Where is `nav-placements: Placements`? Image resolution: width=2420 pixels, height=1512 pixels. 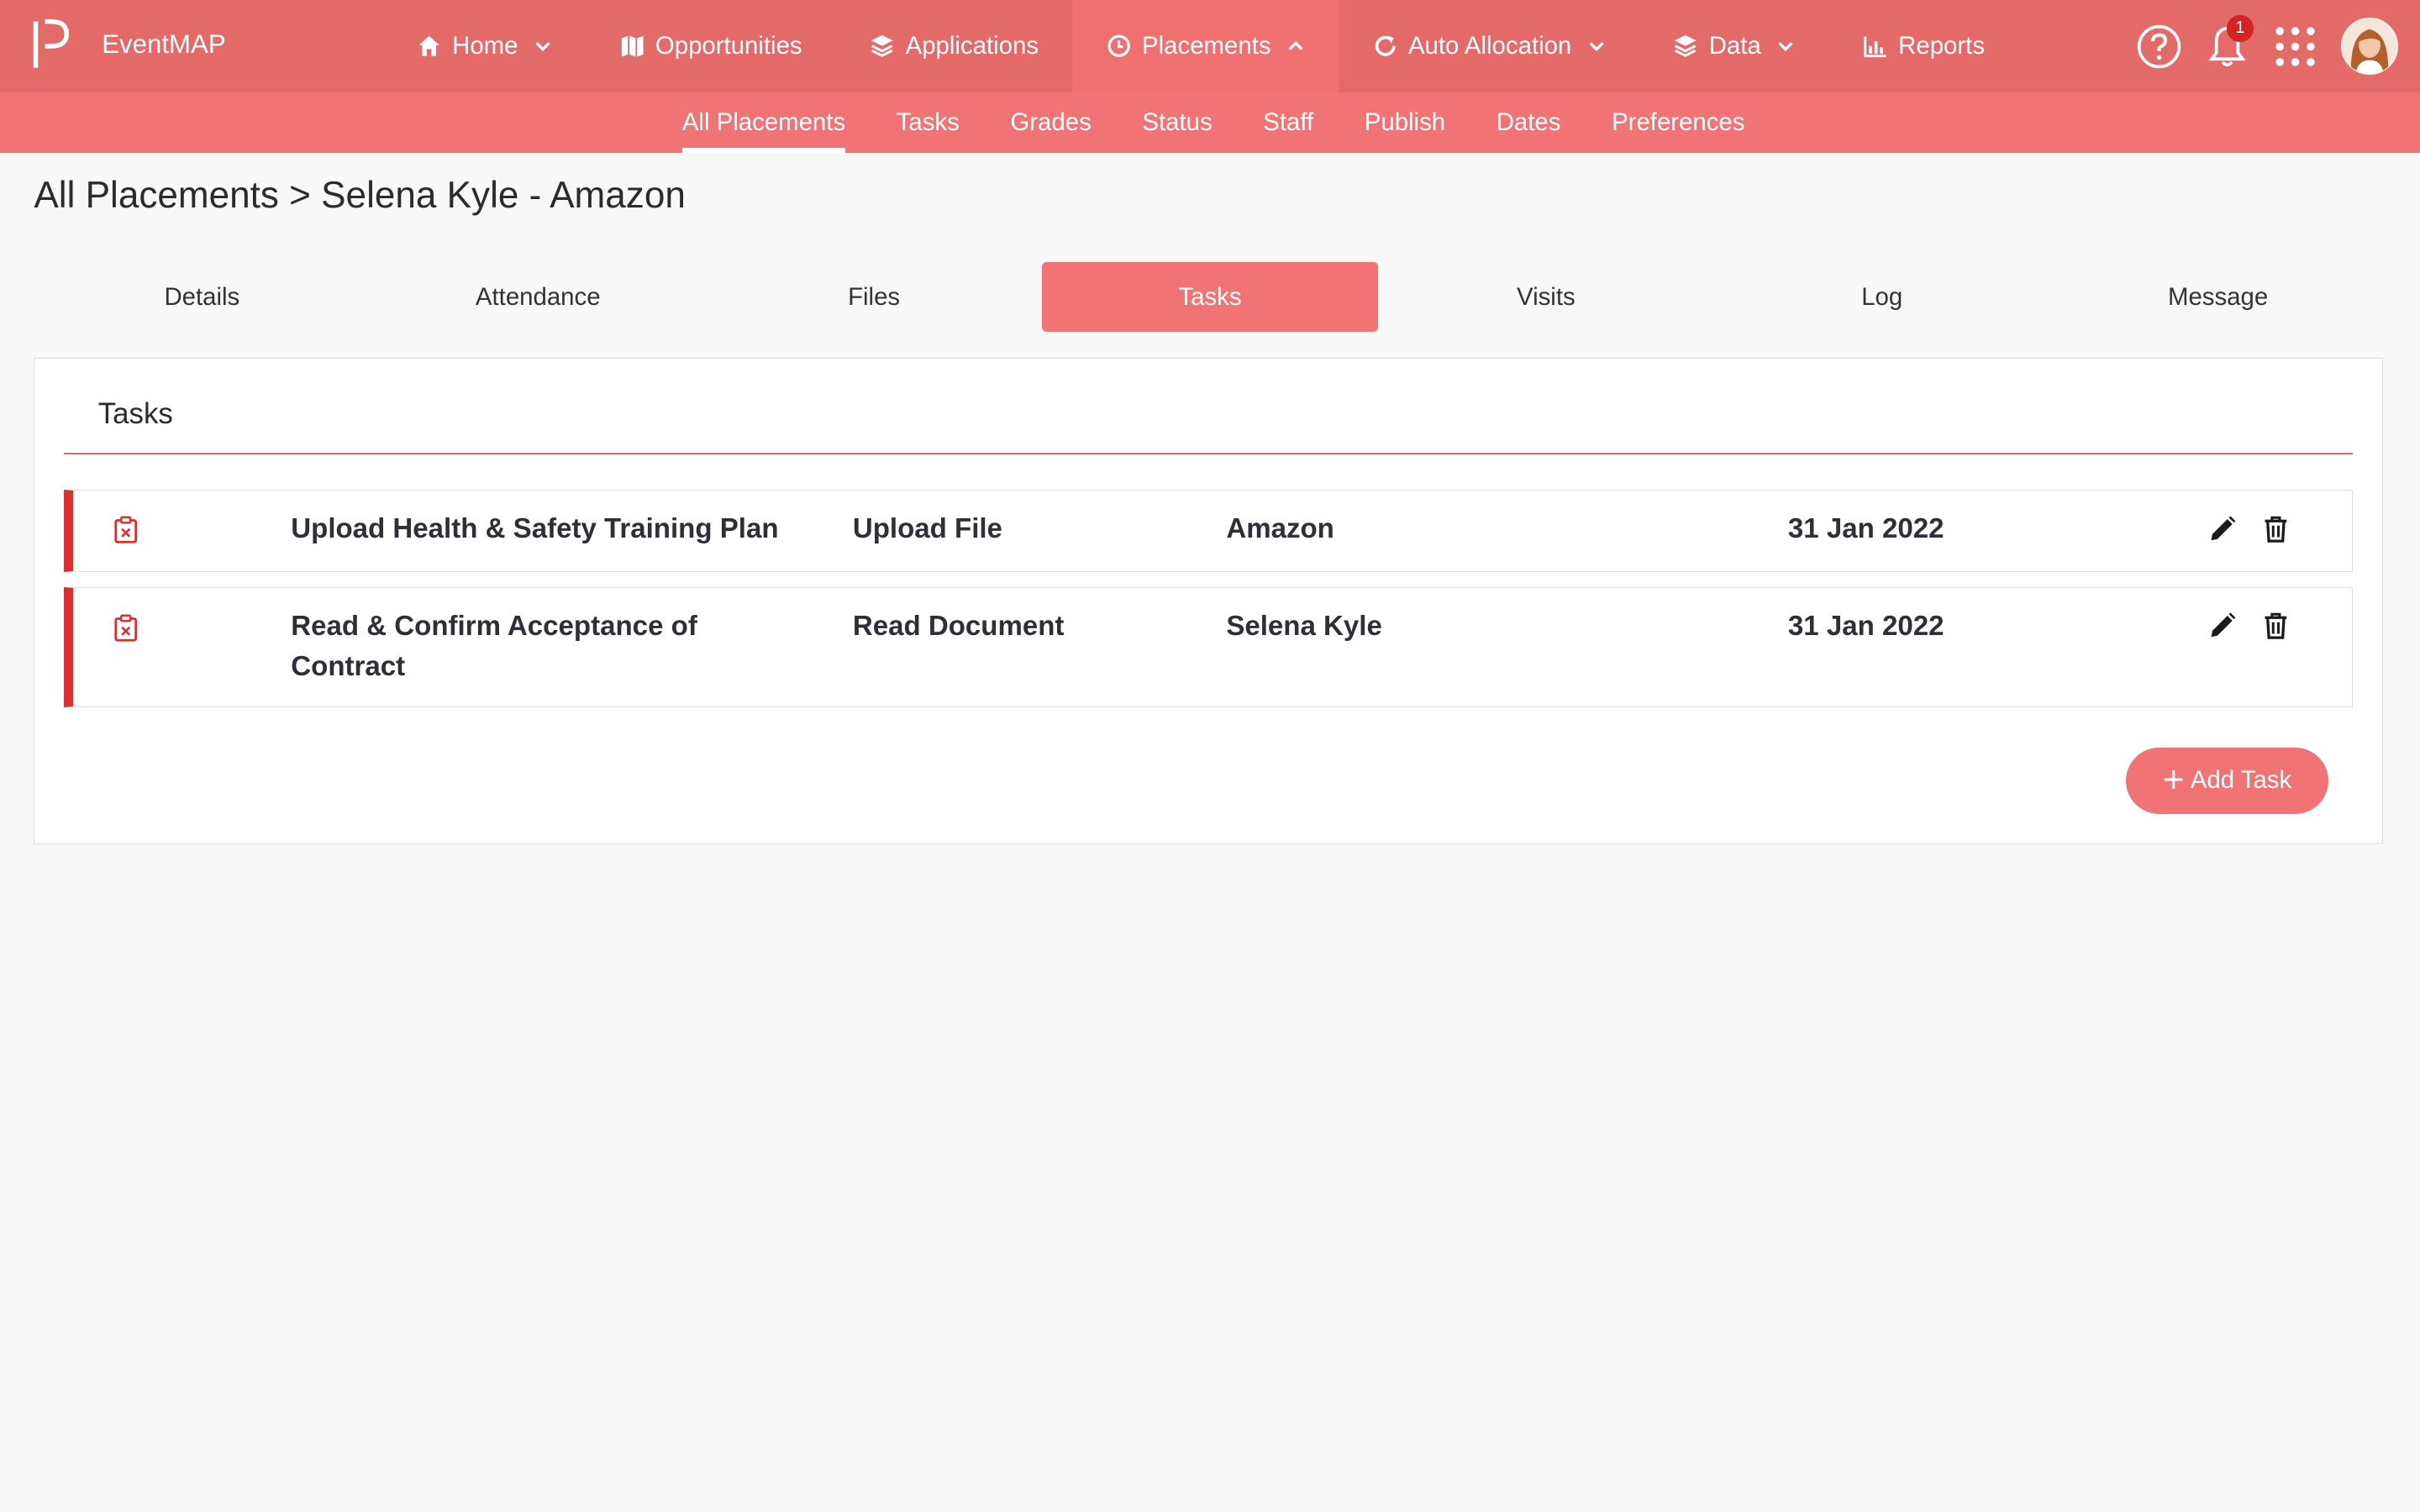
nav-placements: Placements is located at coordinates (1205, 46).